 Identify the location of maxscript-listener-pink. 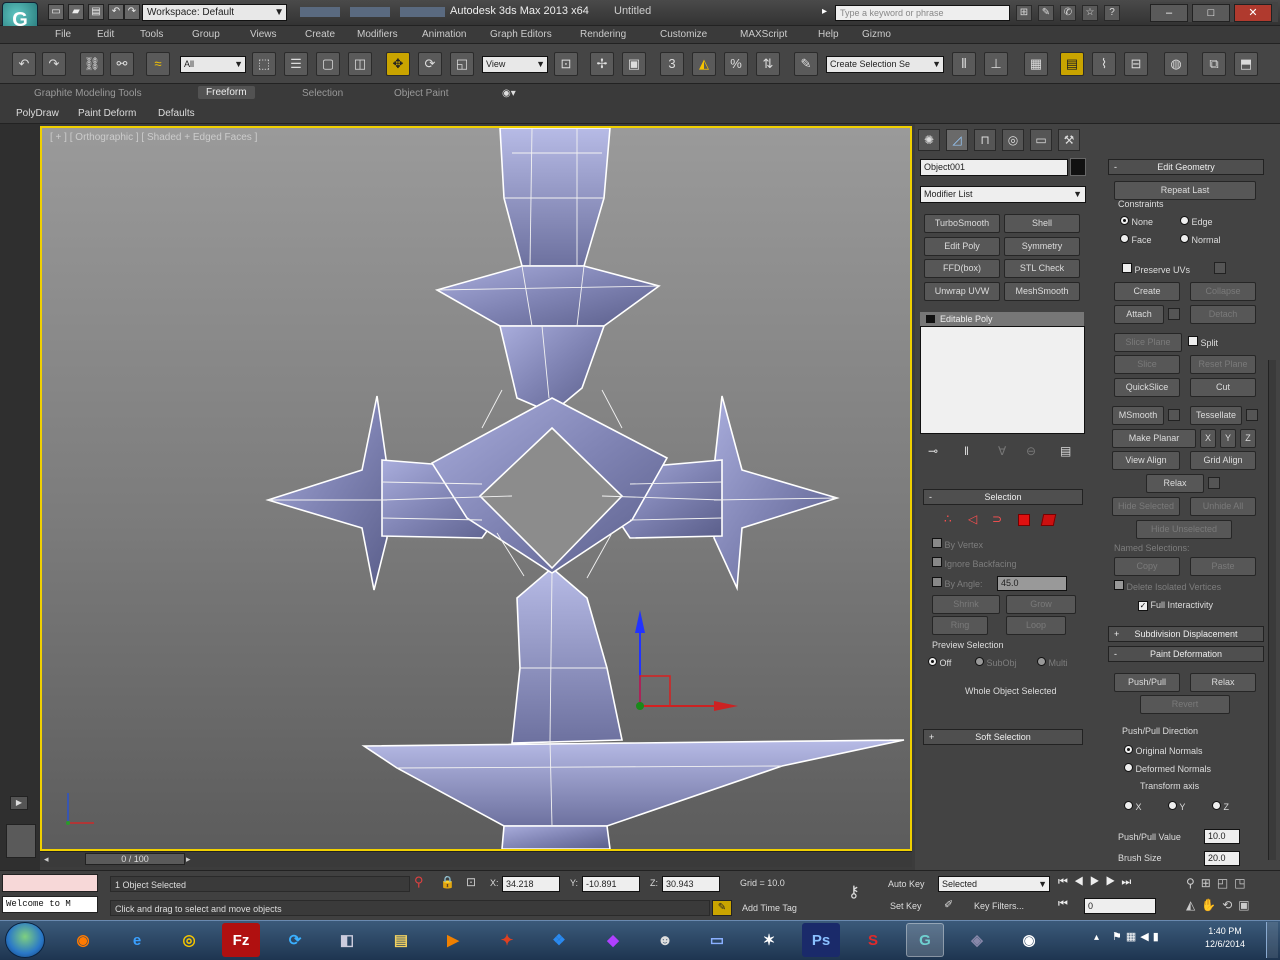
(50, 883).